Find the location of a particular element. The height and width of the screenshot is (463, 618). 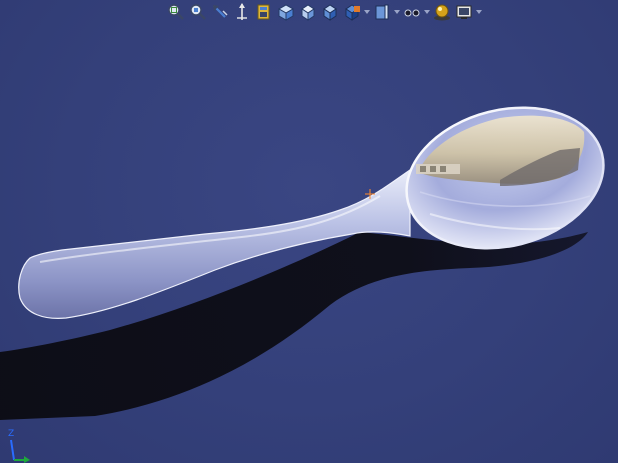

section-view-icon is located at coordinates (242, 11).